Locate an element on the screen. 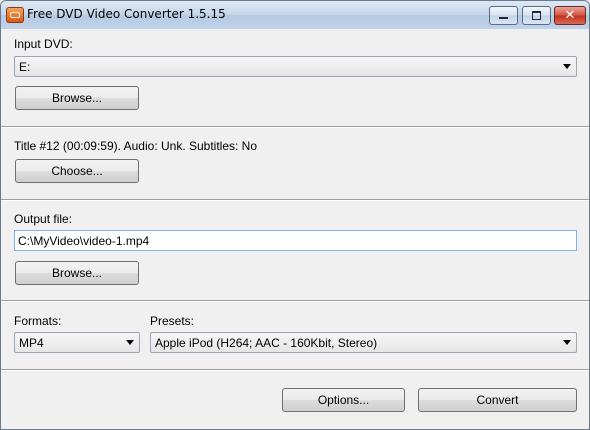 This screenshot has width=590, height=430. maximize-button is located at coordinates (536, 15).